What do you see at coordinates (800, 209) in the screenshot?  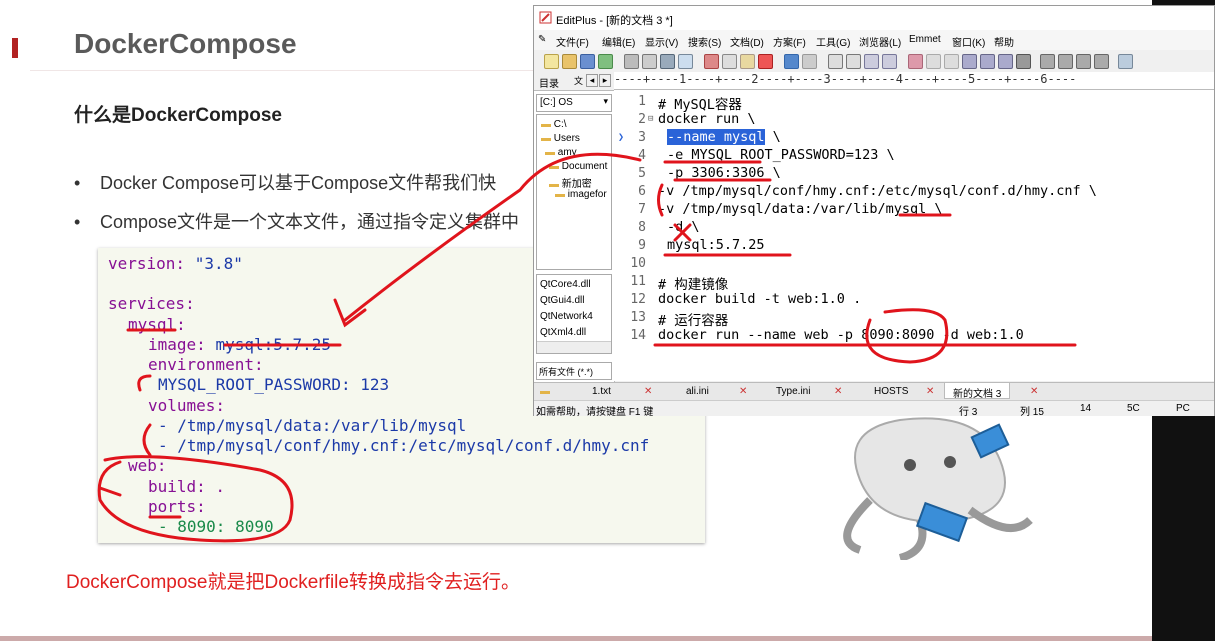 I see `code-line: -v /tmp/mysql/data:/var/lib/mysql \` at bounding box center [800, 209].